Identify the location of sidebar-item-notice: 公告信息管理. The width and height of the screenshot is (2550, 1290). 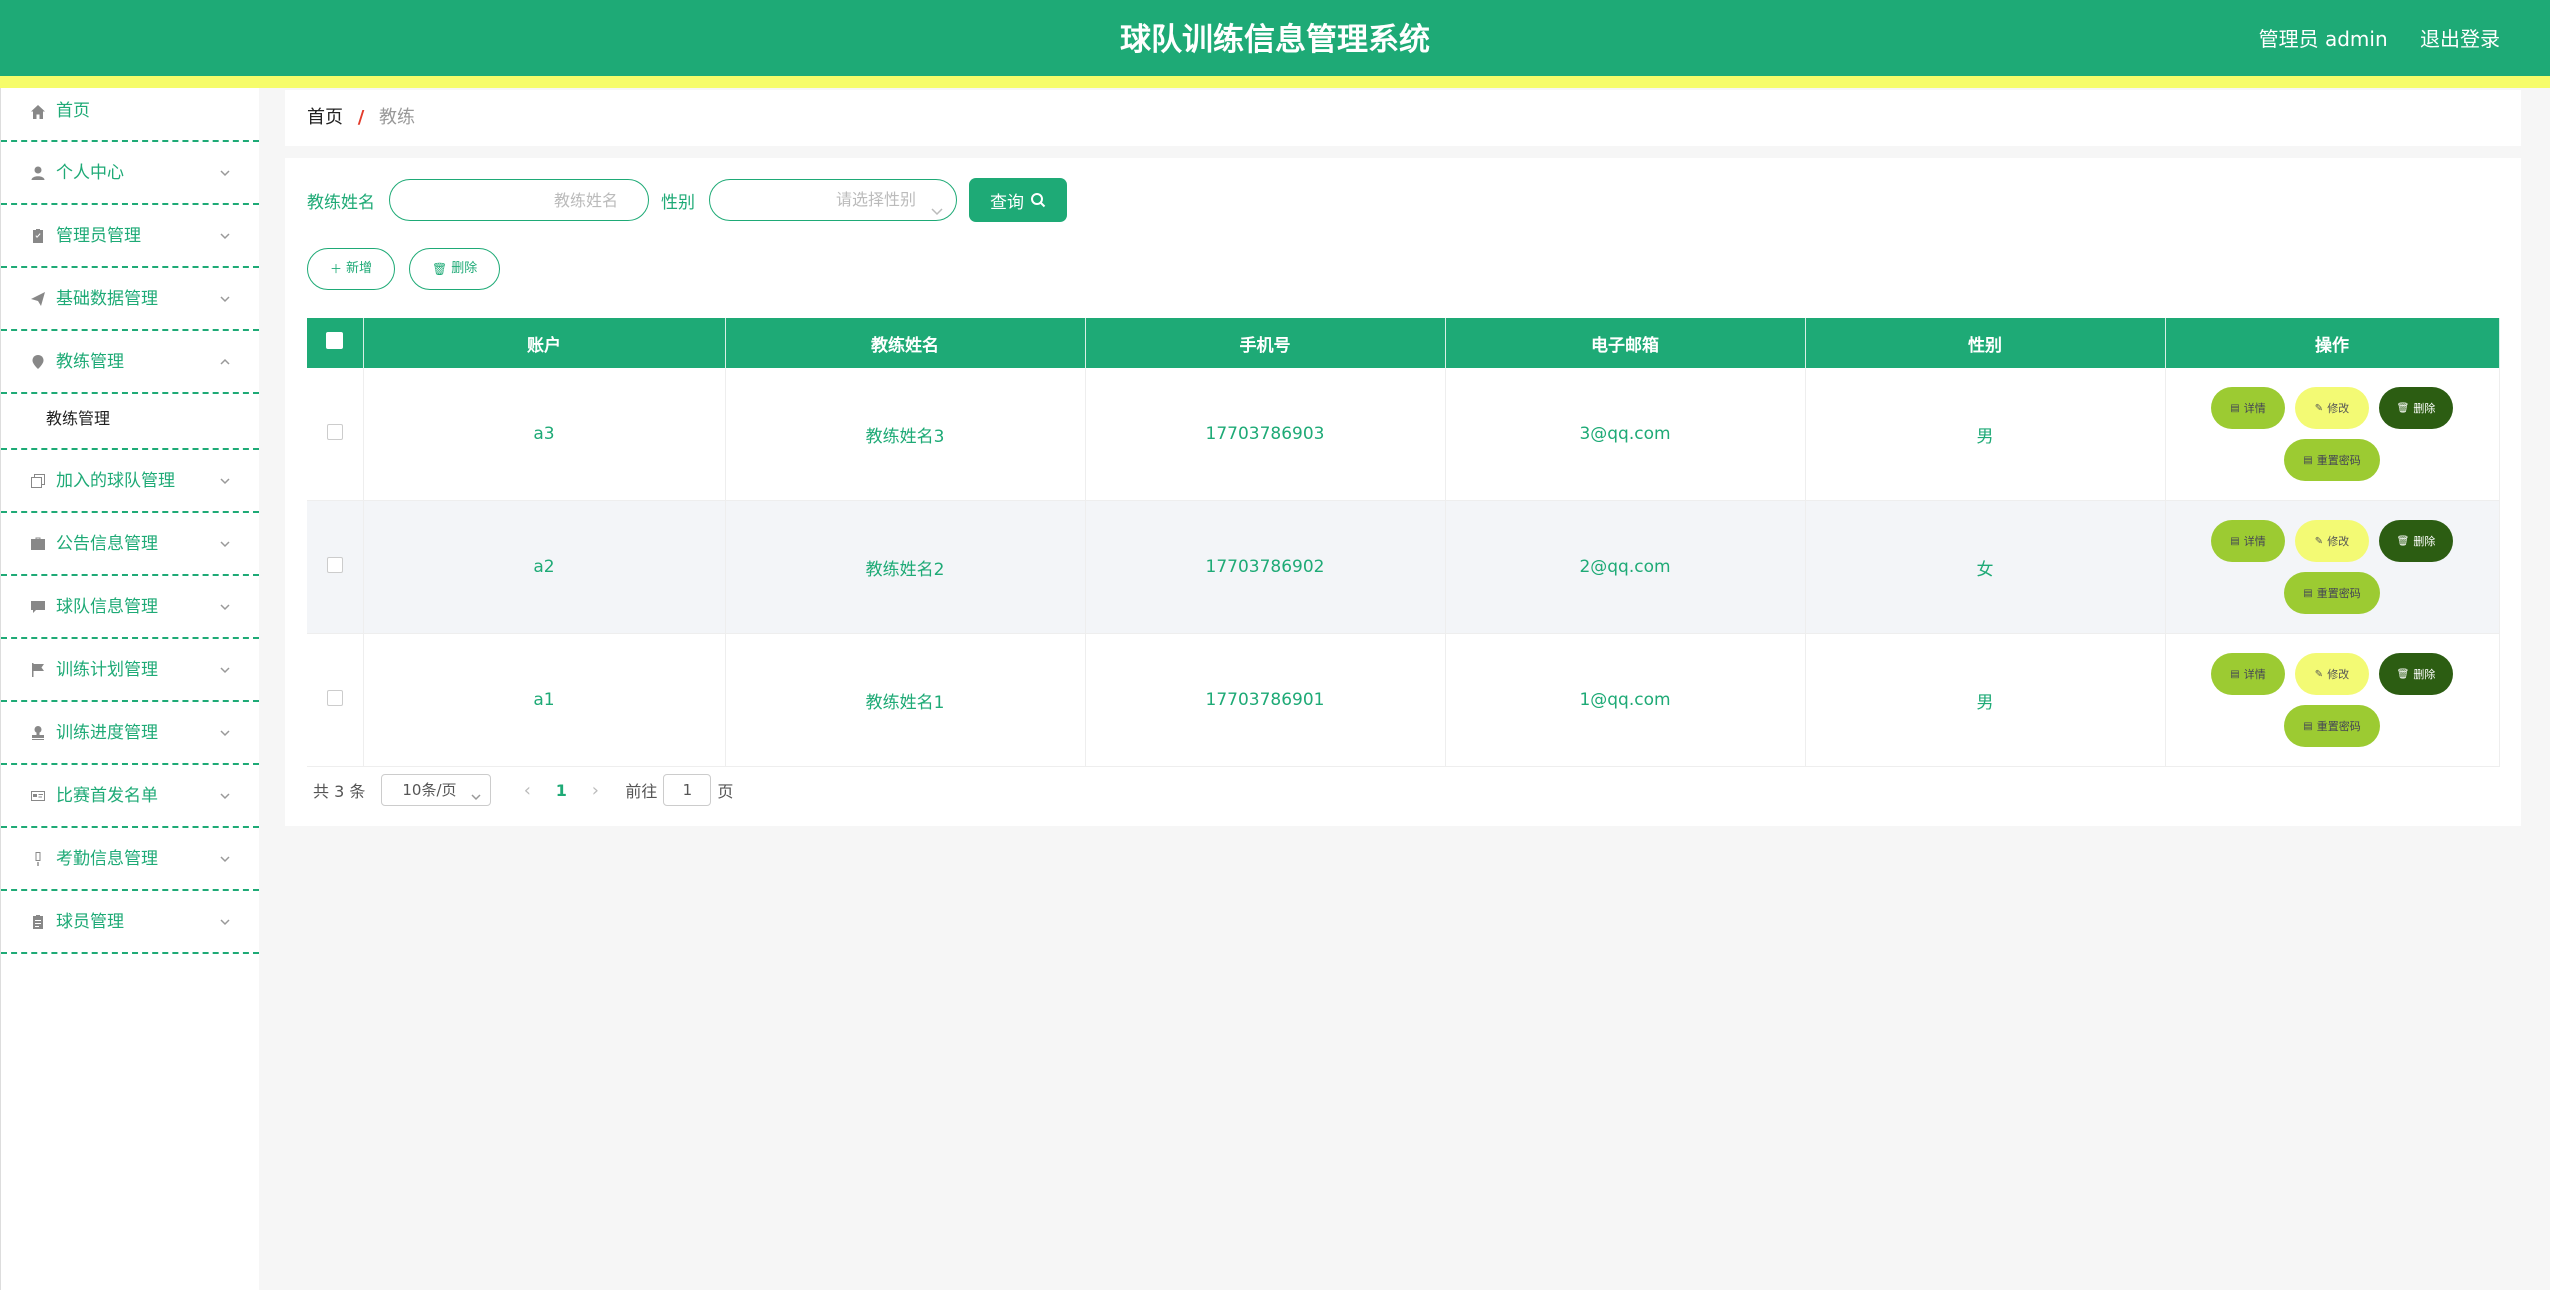
(130, 544).